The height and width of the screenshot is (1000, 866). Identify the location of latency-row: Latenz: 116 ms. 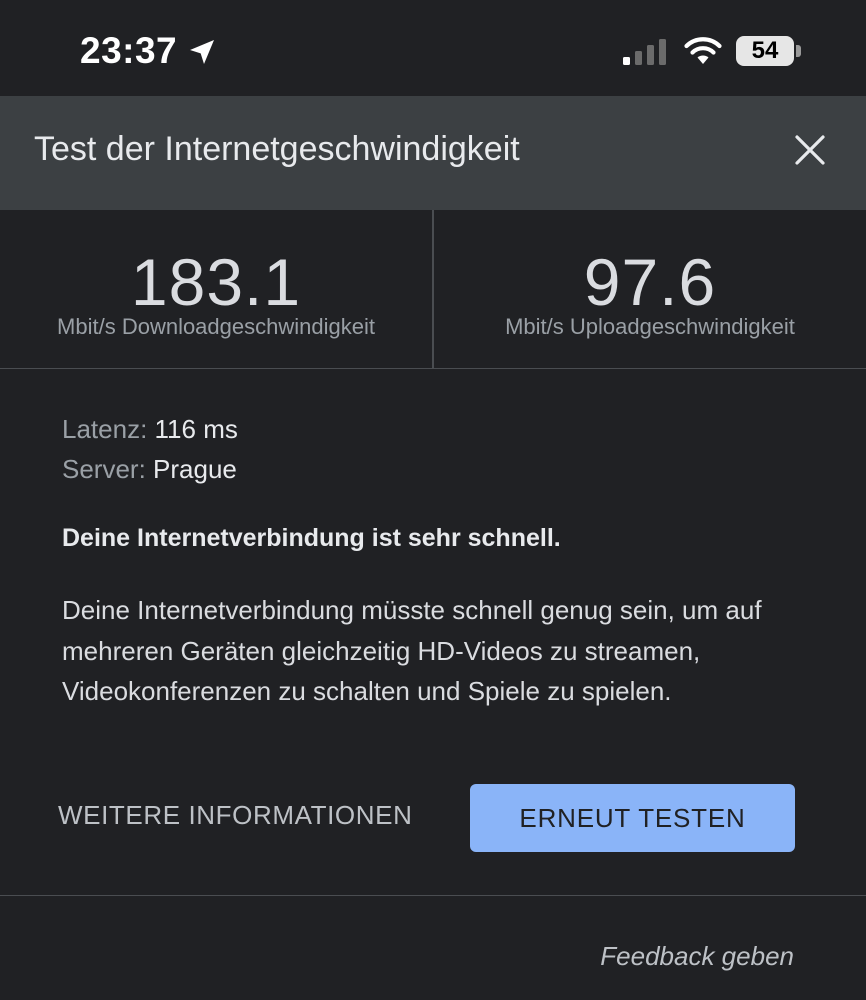
(150, 429).